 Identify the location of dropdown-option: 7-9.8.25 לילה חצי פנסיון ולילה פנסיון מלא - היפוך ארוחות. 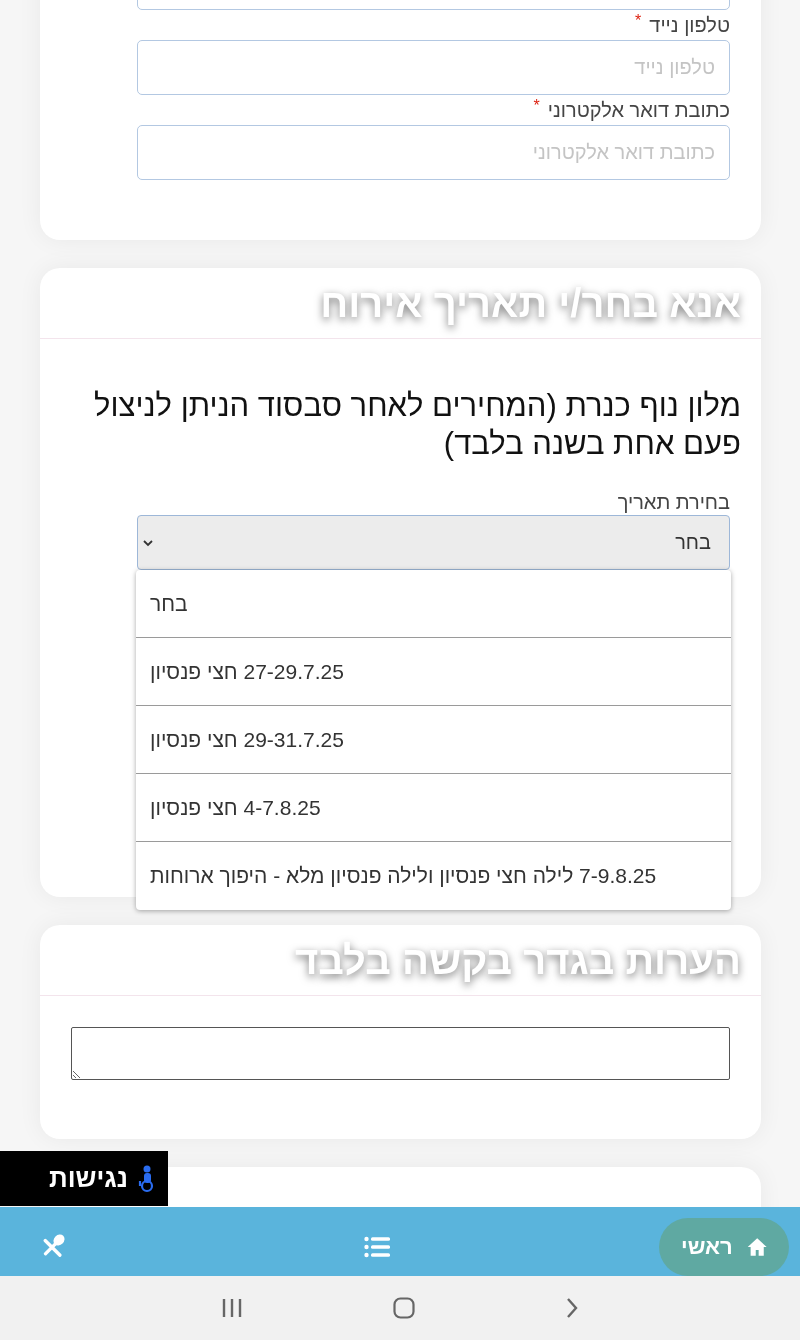
(433, 876).